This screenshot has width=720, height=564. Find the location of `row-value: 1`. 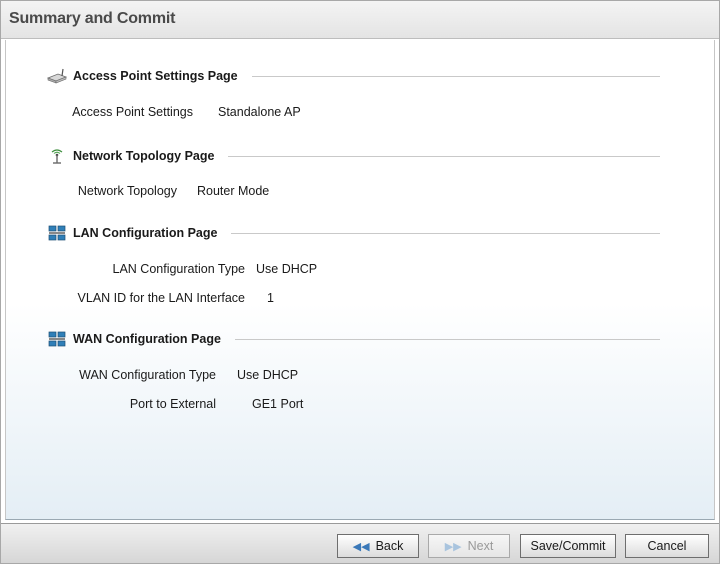

row-value: 1 is located at coordinates (270, 298).